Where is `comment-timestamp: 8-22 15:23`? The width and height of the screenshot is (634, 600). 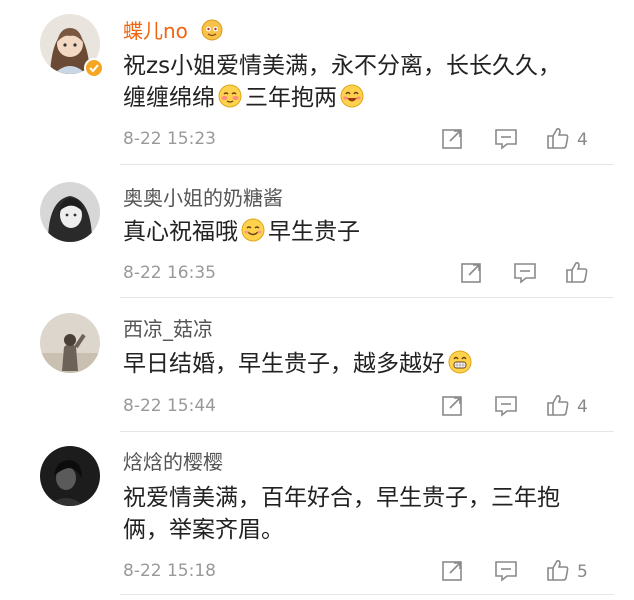
comment-timestamp: 8-22 15:23 is located at coordinates (169, 139).